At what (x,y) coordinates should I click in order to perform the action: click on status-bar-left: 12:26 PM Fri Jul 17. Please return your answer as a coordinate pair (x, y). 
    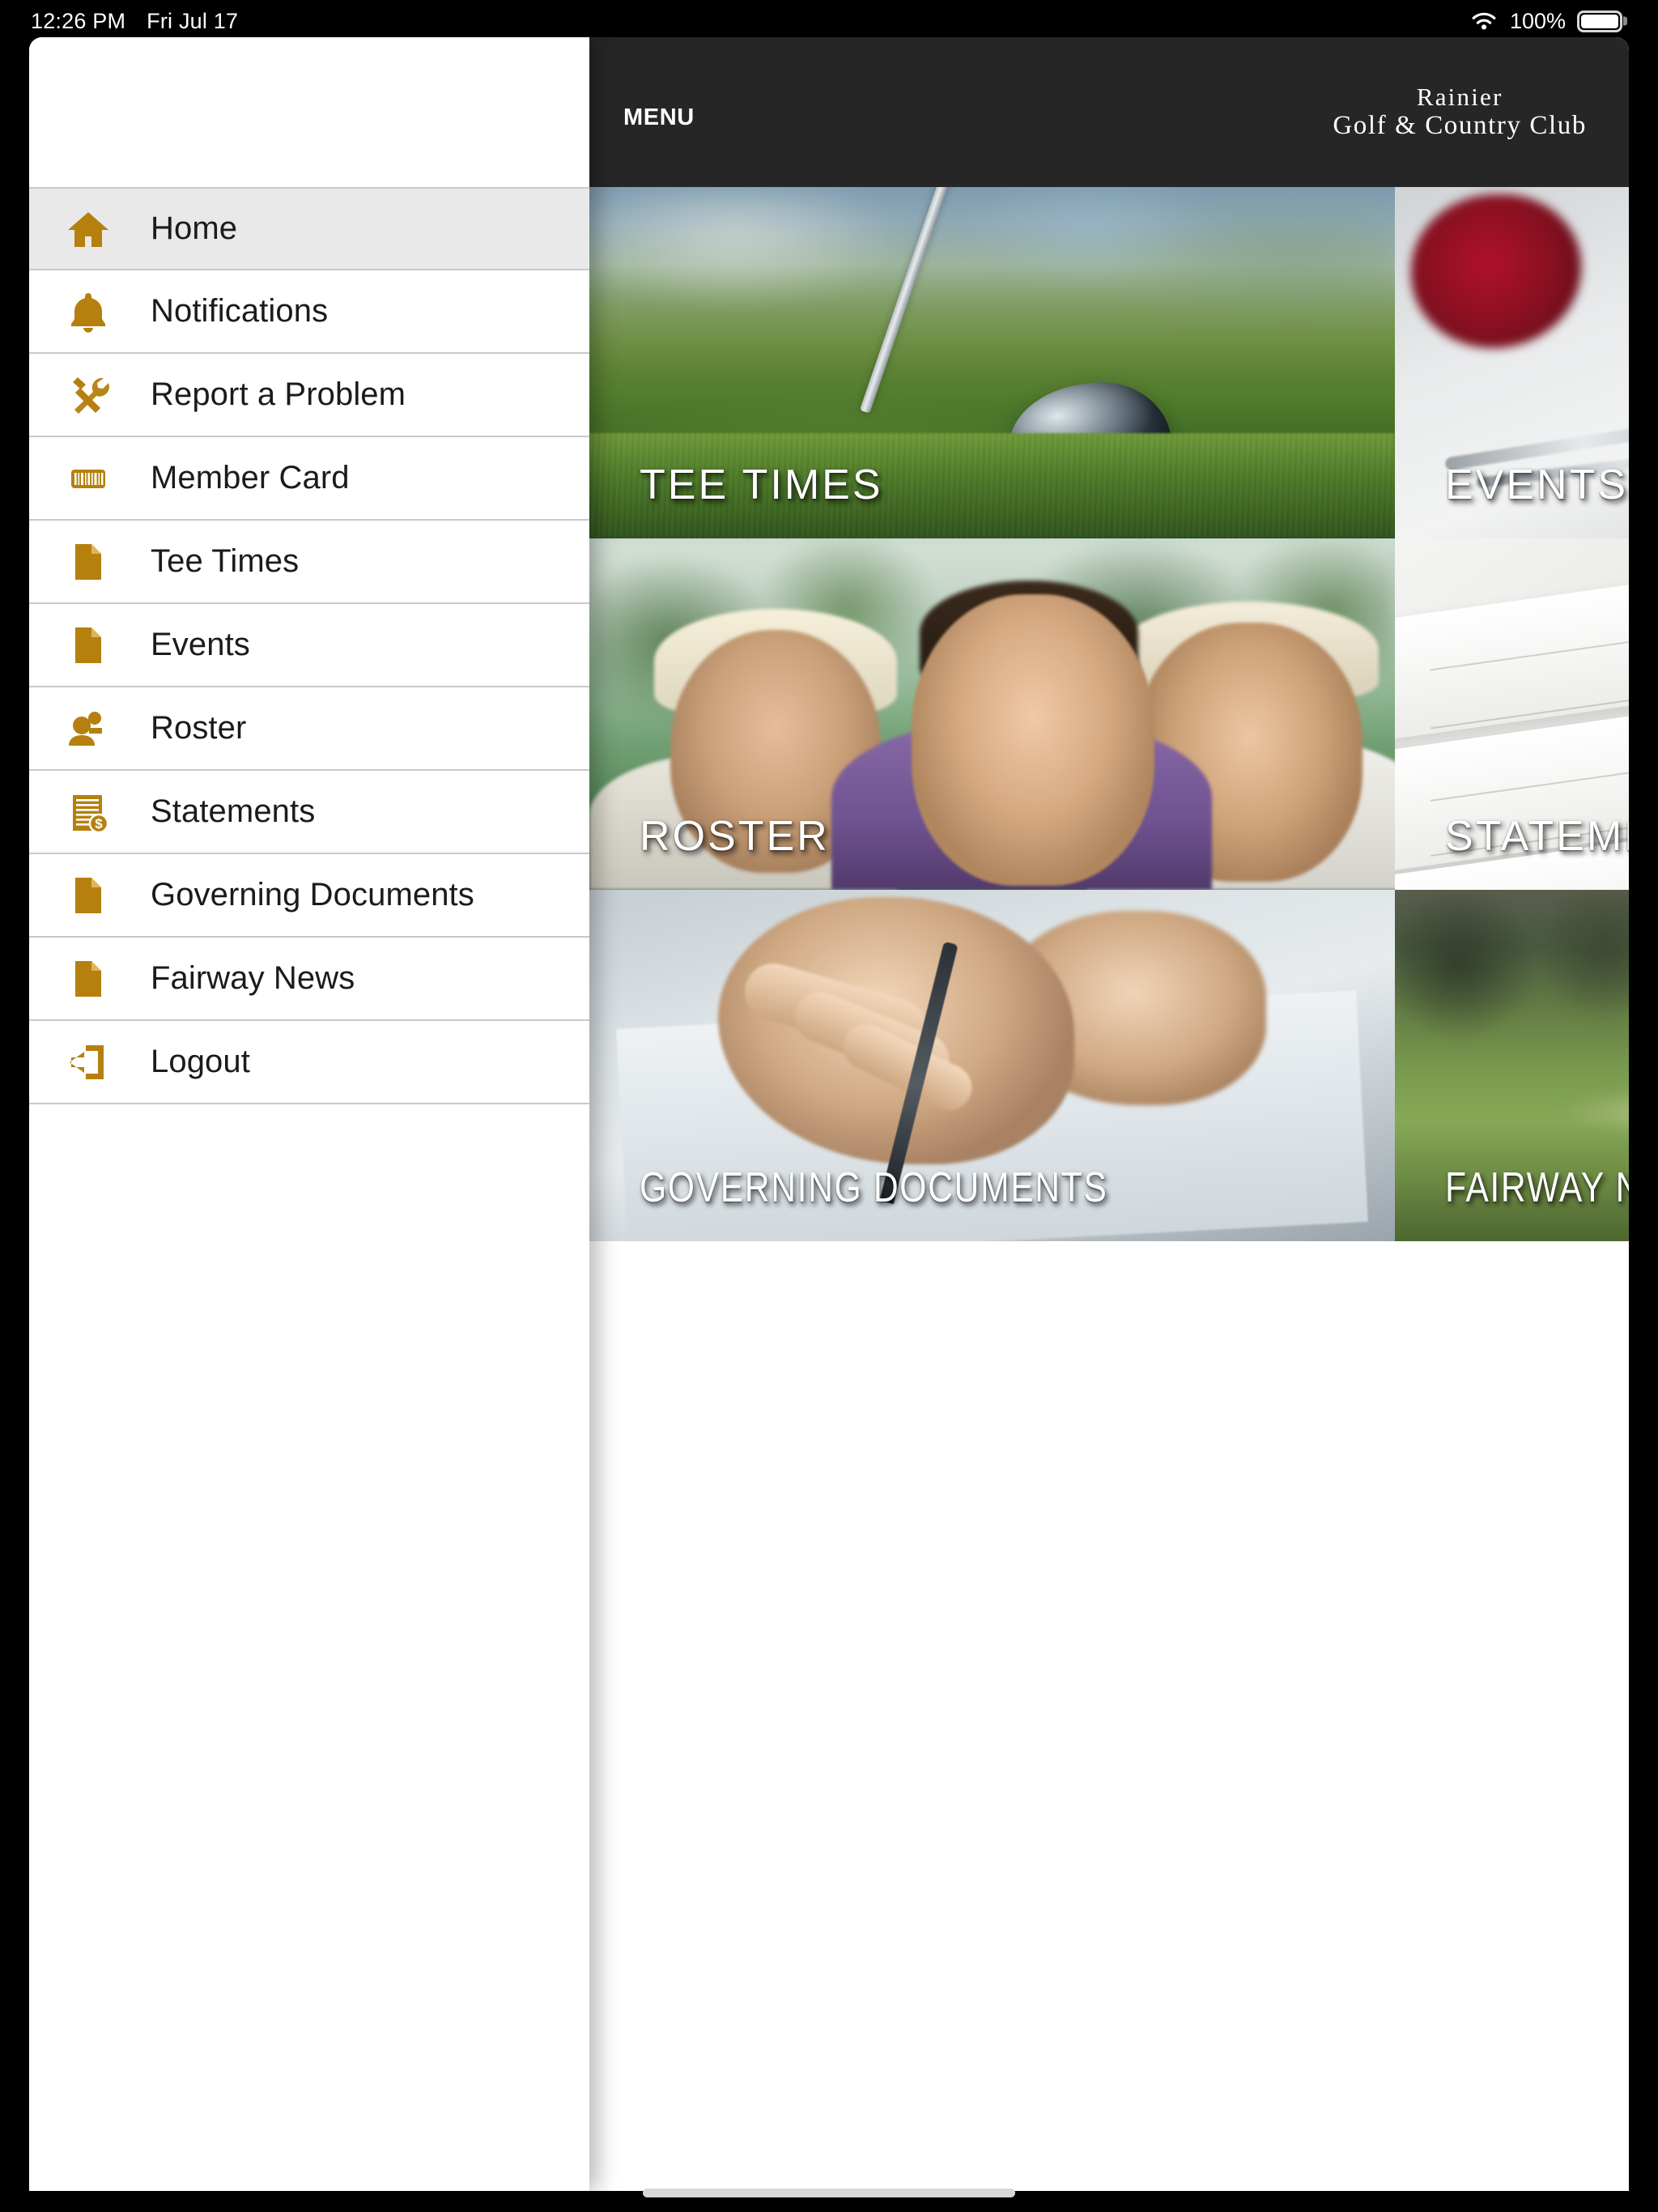
    Looking at the image, I should click on (134, 22).